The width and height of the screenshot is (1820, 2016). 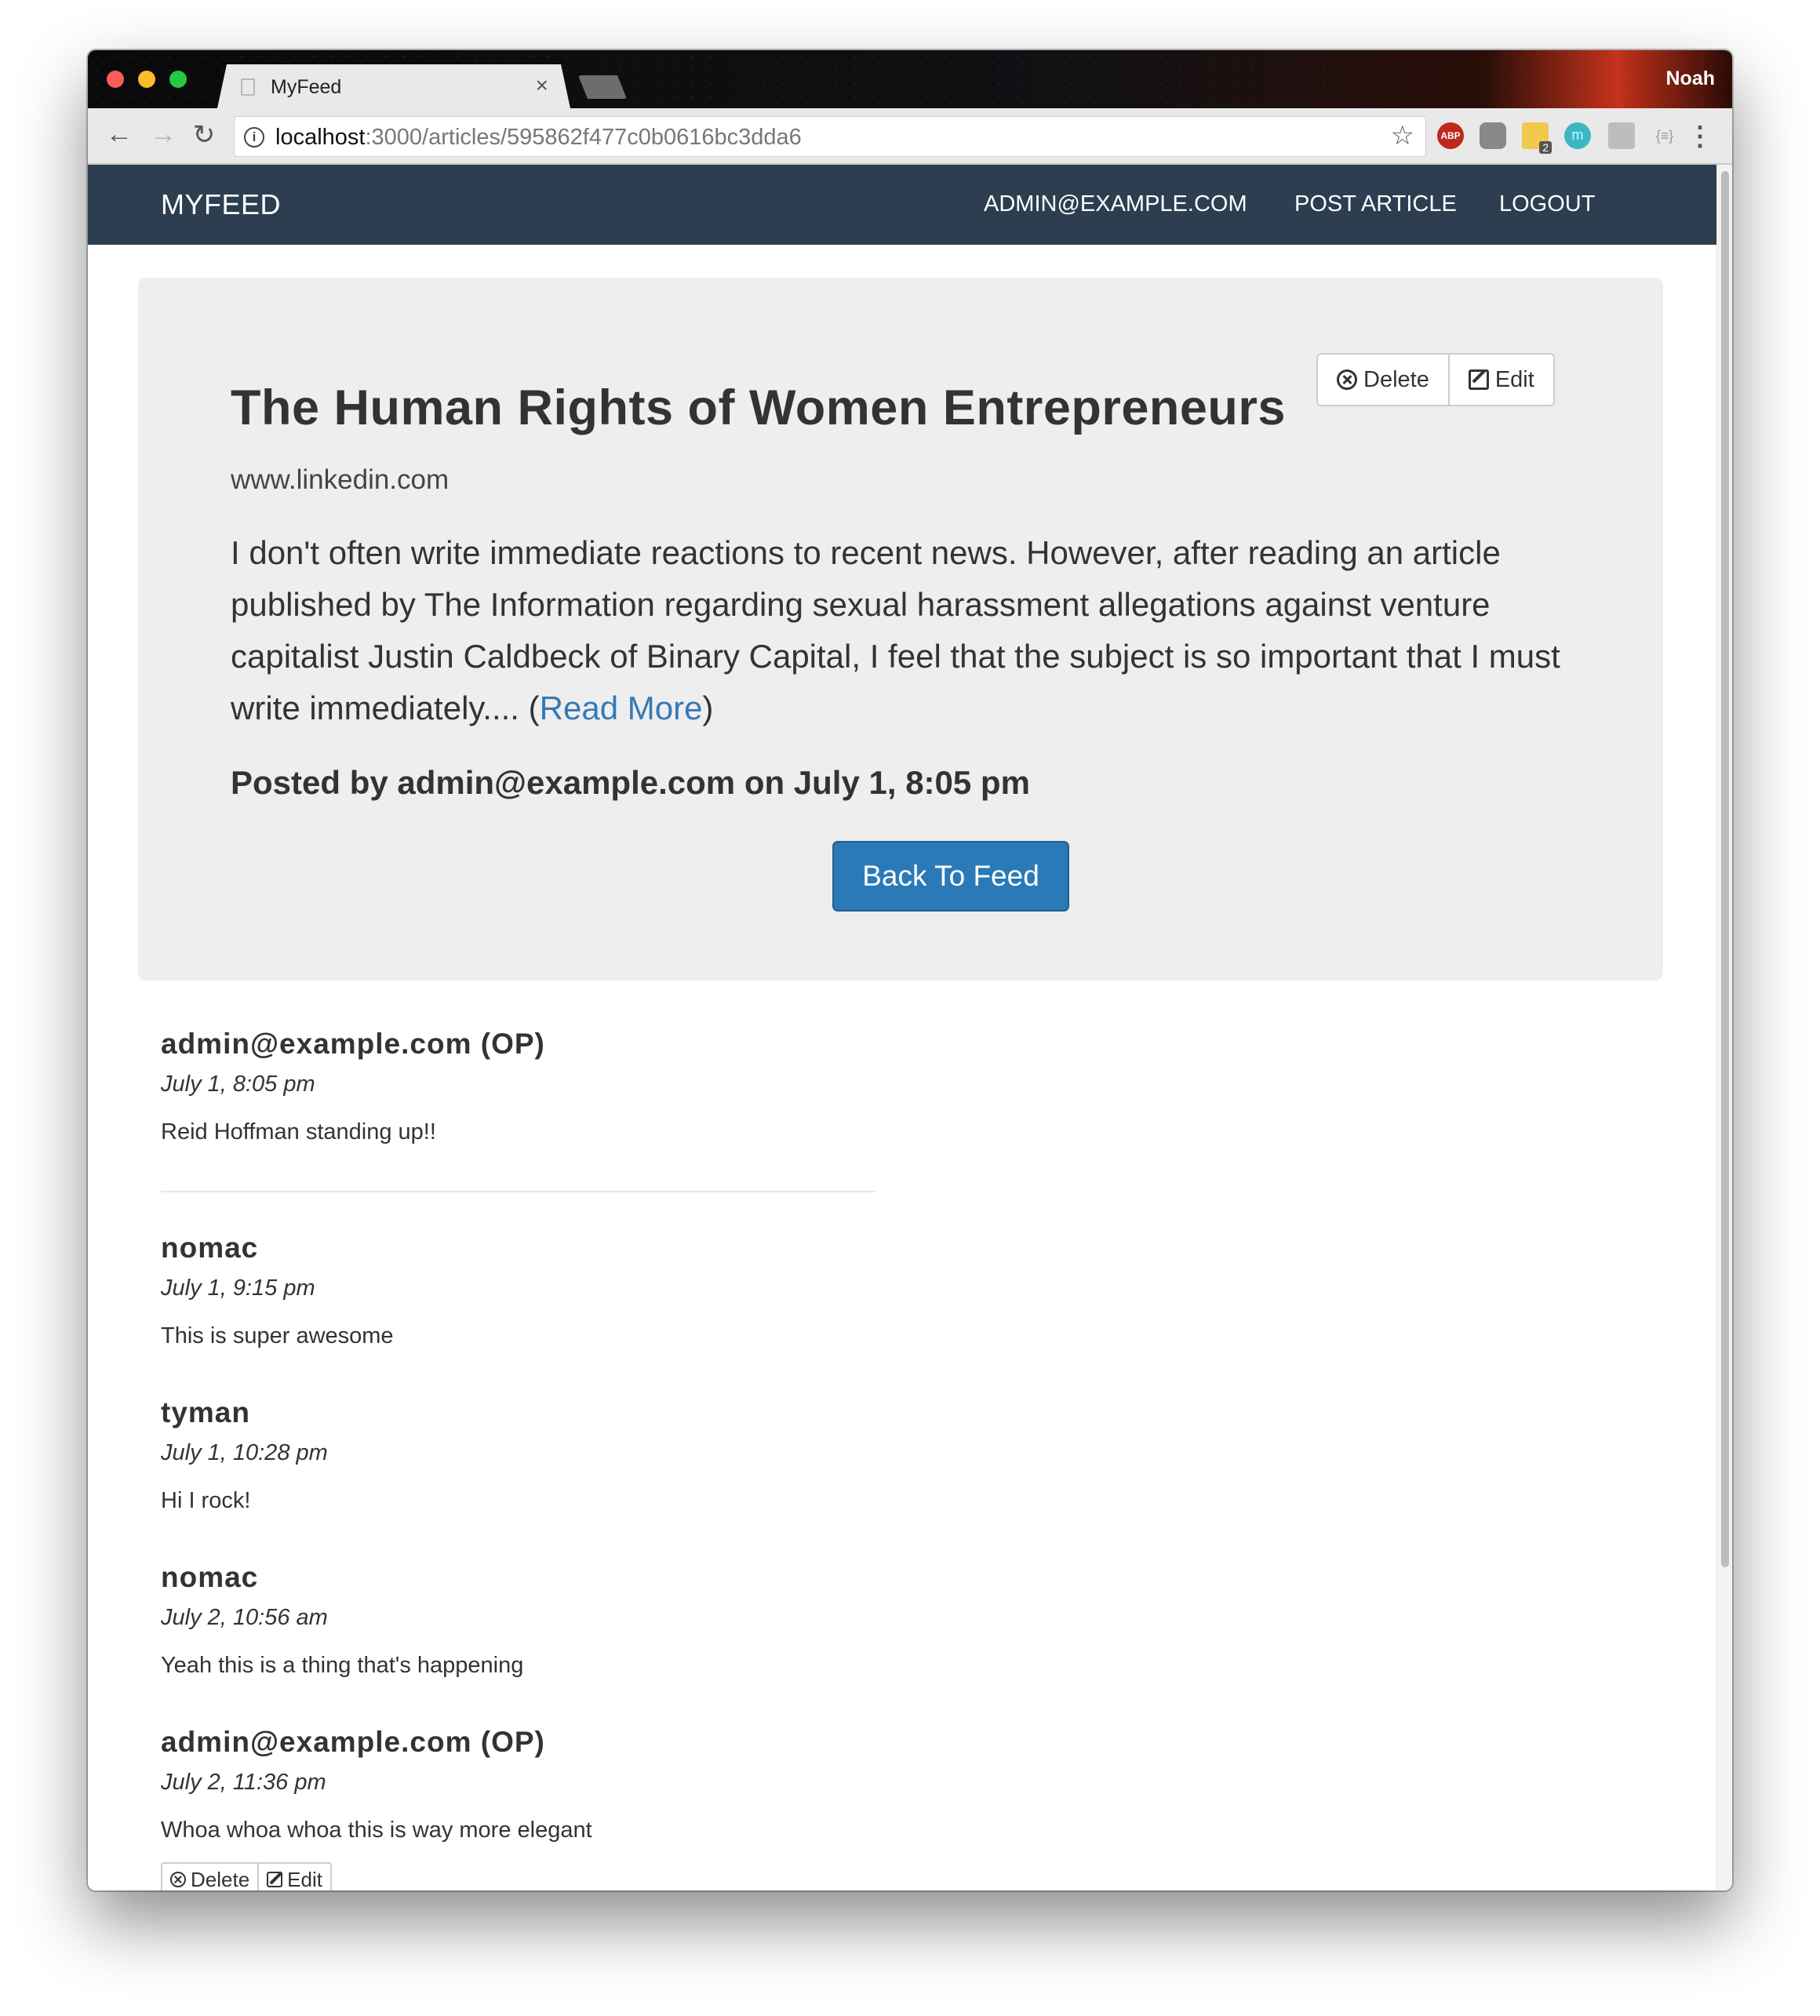 What do you see at coordinates (1621, 135) in the screenshot?
I see `mail-extension-icon` at bounding box center [1621, 135].